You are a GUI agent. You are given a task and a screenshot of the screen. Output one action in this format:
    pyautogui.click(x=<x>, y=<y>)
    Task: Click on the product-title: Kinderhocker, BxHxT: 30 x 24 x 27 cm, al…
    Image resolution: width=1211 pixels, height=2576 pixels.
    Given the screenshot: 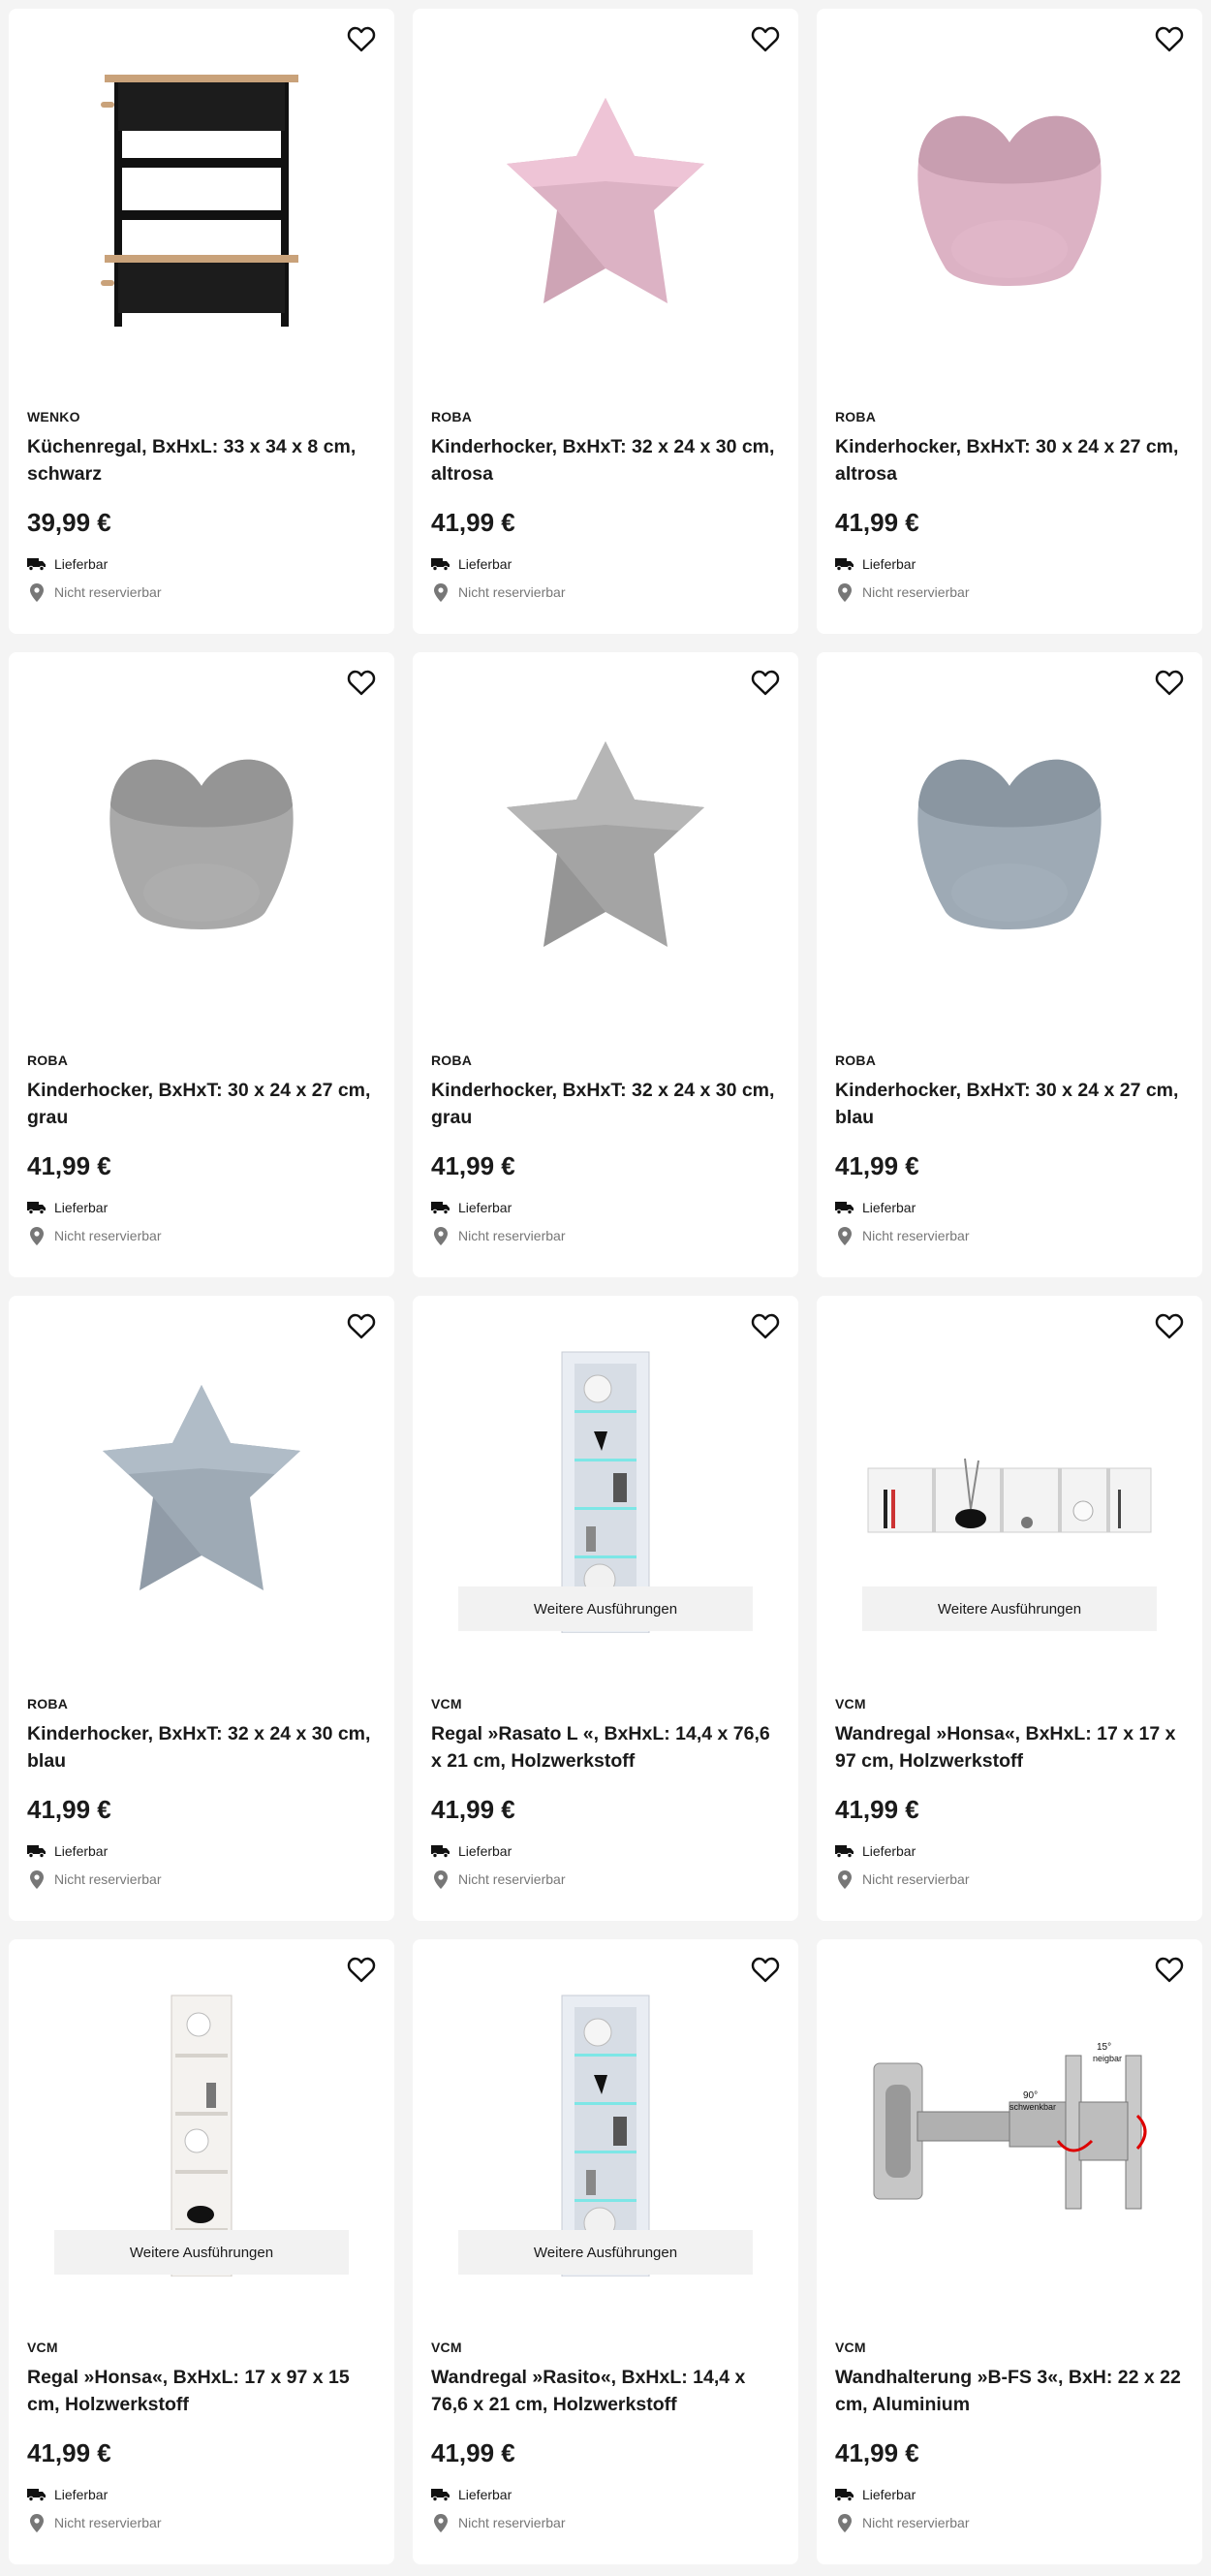 What is the action you would take?
    pyautogui.click(x=1009, y=460)
    